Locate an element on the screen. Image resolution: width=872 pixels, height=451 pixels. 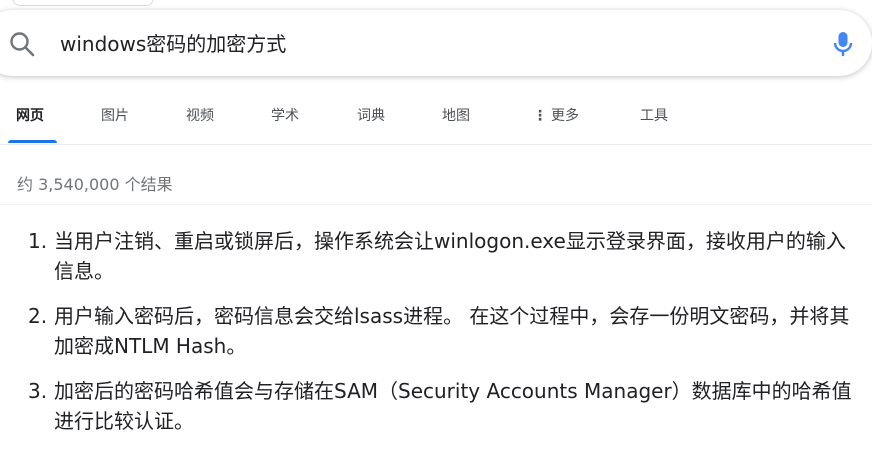
list-item-number: 2. is located at coordinates (38, 316).